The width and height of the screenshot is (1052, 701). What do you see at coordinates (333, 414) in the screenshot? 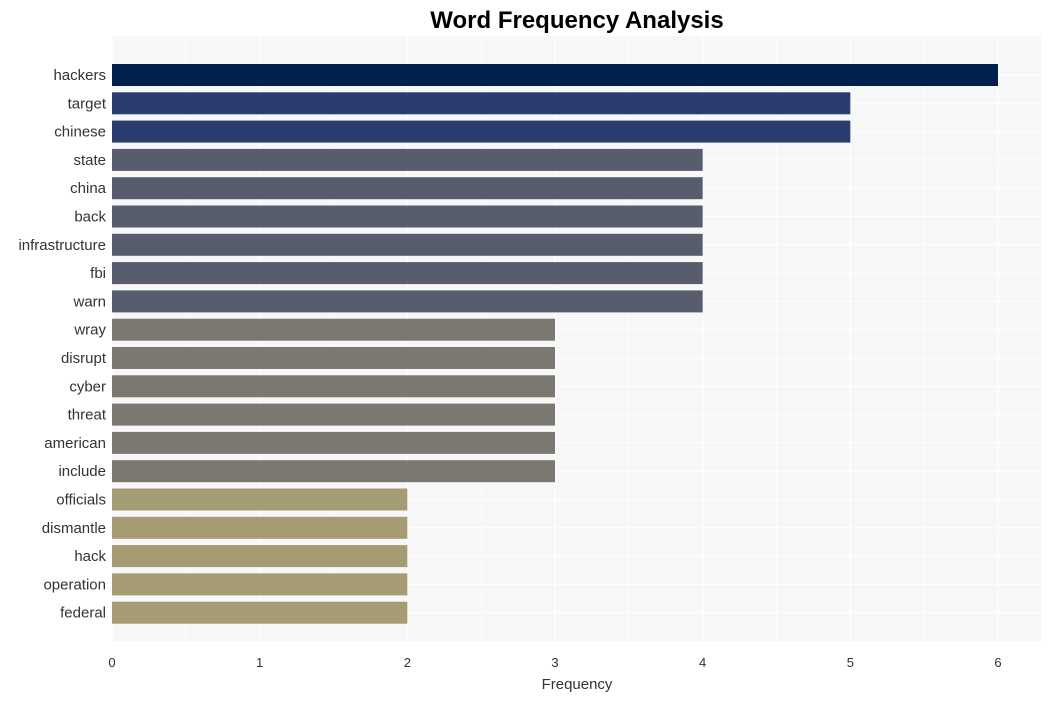
I see `bar-threat` at bounding box center [333, 414].